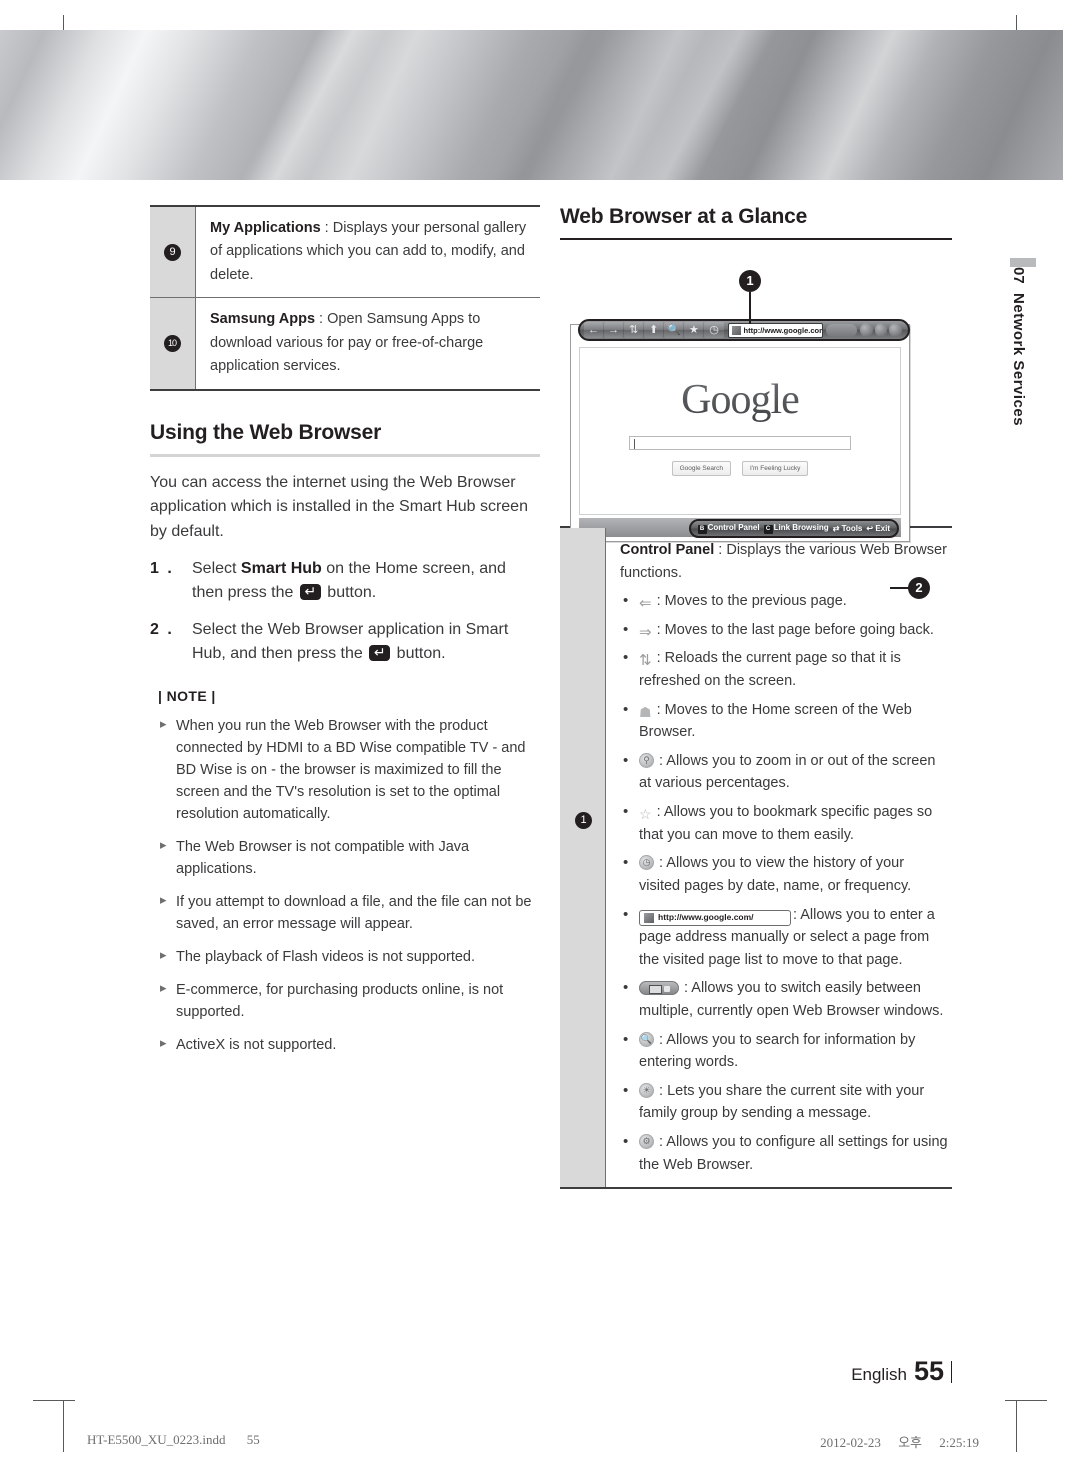 This screenshot has height=1479, width=1080. Describe the element at coordinates (740, 443) in the screenshot. I see `google-search-input` at that location.